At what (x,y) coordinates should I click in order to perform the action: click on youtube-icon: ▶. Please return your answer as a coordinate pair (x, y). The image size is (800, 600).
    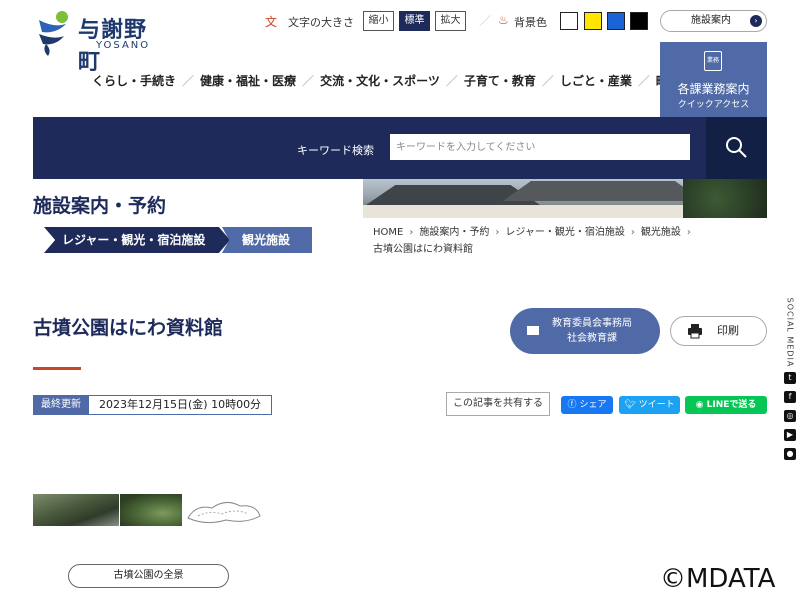
    Looking at the image, I should click on (790, 435).